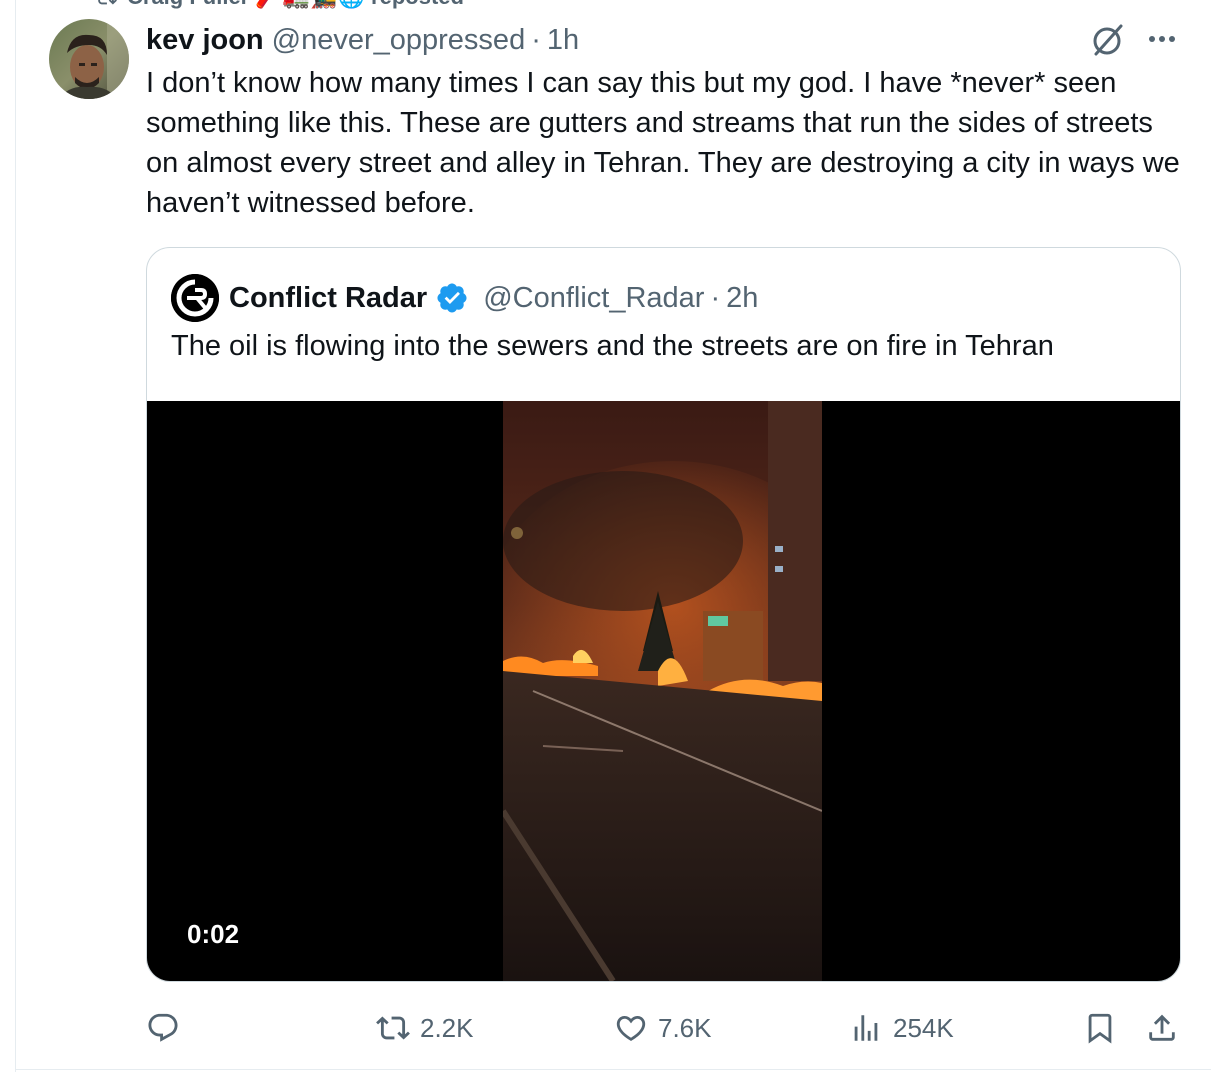 This screenshot has height=1072, width=1211. I want to click on like-button: 7.6K, so click(663, 1028).